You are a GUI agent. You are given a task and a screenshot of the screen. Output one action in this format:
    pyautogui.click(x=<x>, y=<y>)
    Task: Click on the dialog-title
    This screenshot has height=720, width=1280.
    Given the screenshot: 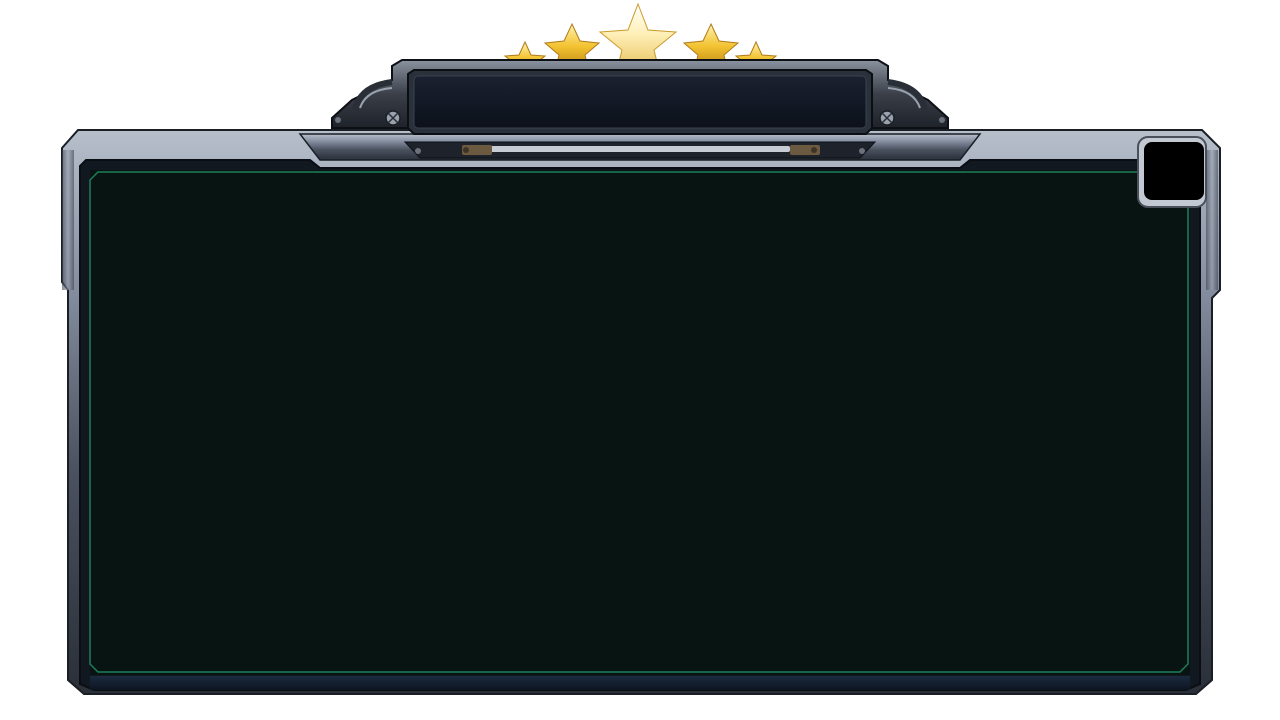 What is the action you would take?
    pyautogui.click(x=640, y=104)
    